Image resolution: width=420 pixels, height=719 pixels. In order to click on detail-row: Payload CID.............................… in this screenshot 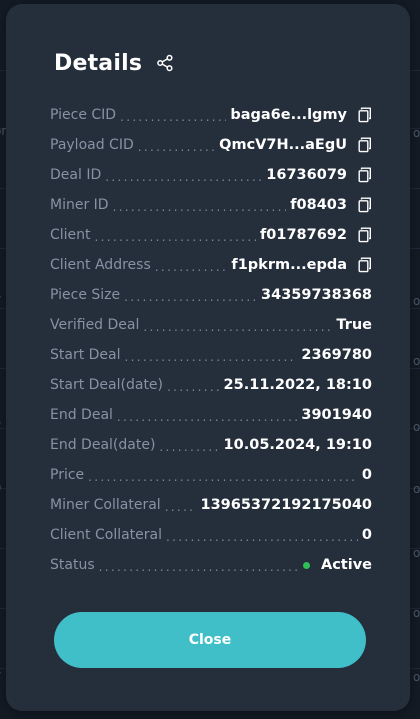, I will do `click(211, 145)`.